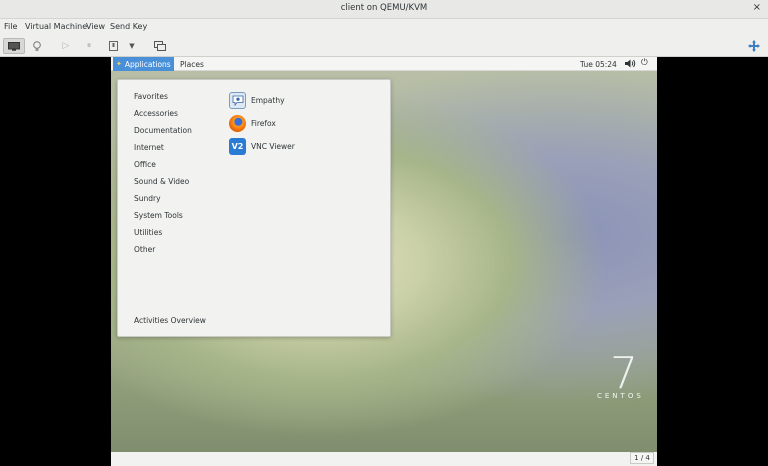 This screenshot has width=768, height=466. Describe the element at coordinates (156, 113) in the screenshot. I see `category-accessories: Accessories` at that location.